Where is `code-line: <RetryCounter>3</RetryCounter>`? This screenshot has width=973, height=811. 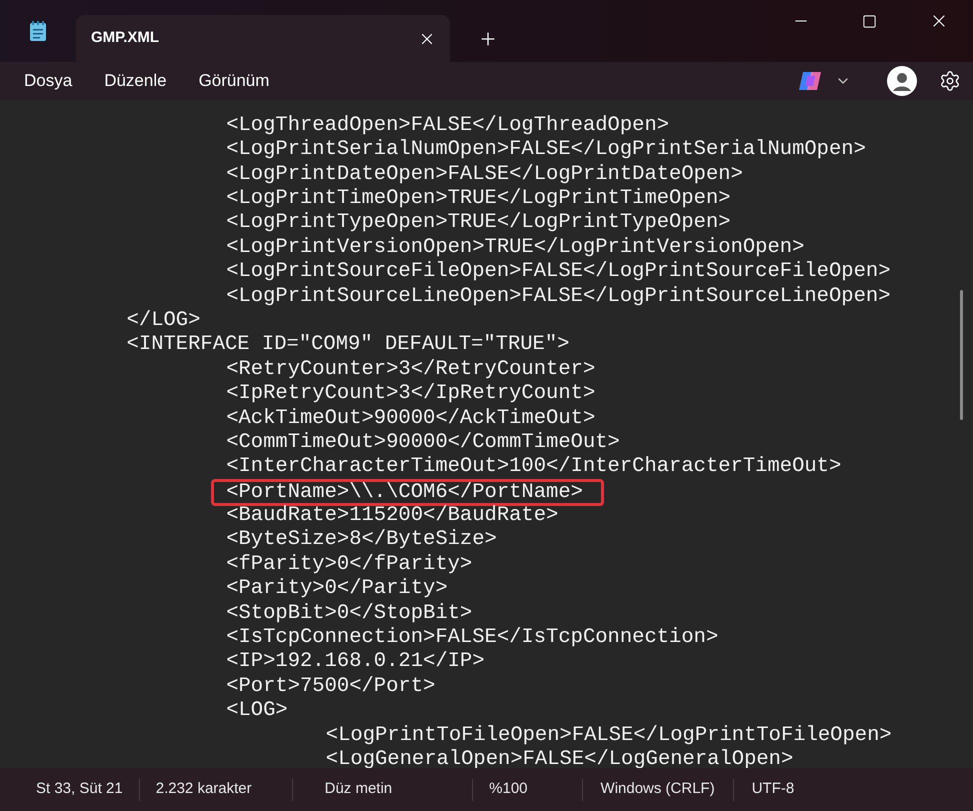
code-line: <RetryCounter>3</RetryCounter> is located at coordinates (411, 369).